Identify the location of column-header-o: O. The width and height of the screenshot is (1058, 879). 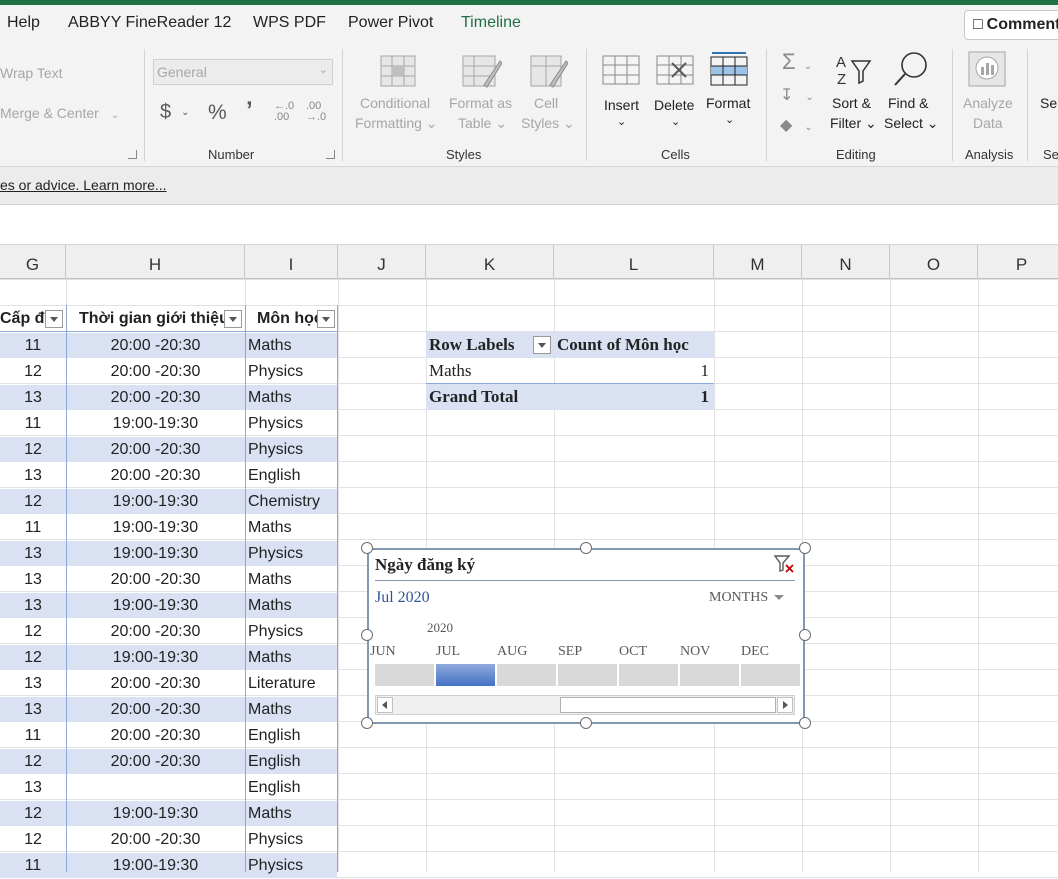
(934, 262).